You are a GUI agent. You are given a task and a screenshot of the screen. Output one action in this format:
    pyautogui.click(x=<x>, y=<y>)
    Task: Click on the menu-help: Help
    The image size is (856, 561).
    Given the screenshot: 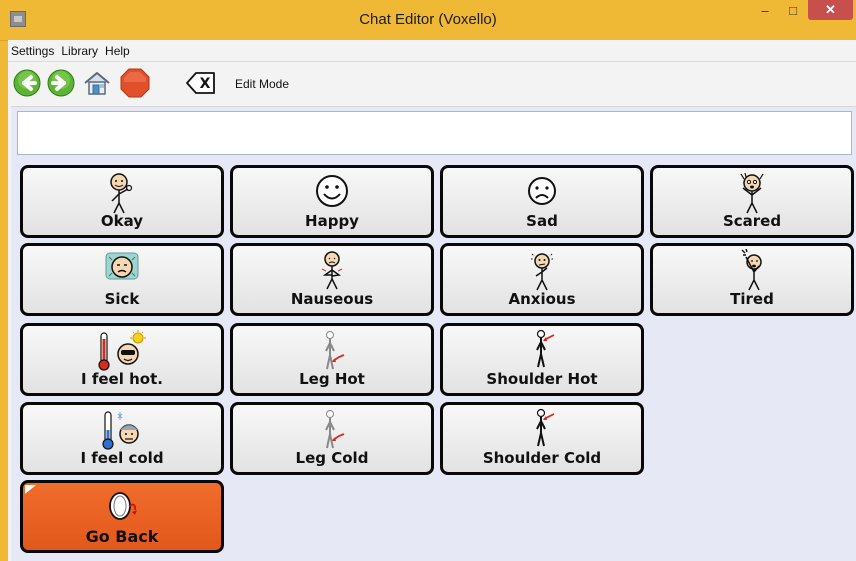 What is the action you would take?
    pyautogui.click(x=118, y=51)
    